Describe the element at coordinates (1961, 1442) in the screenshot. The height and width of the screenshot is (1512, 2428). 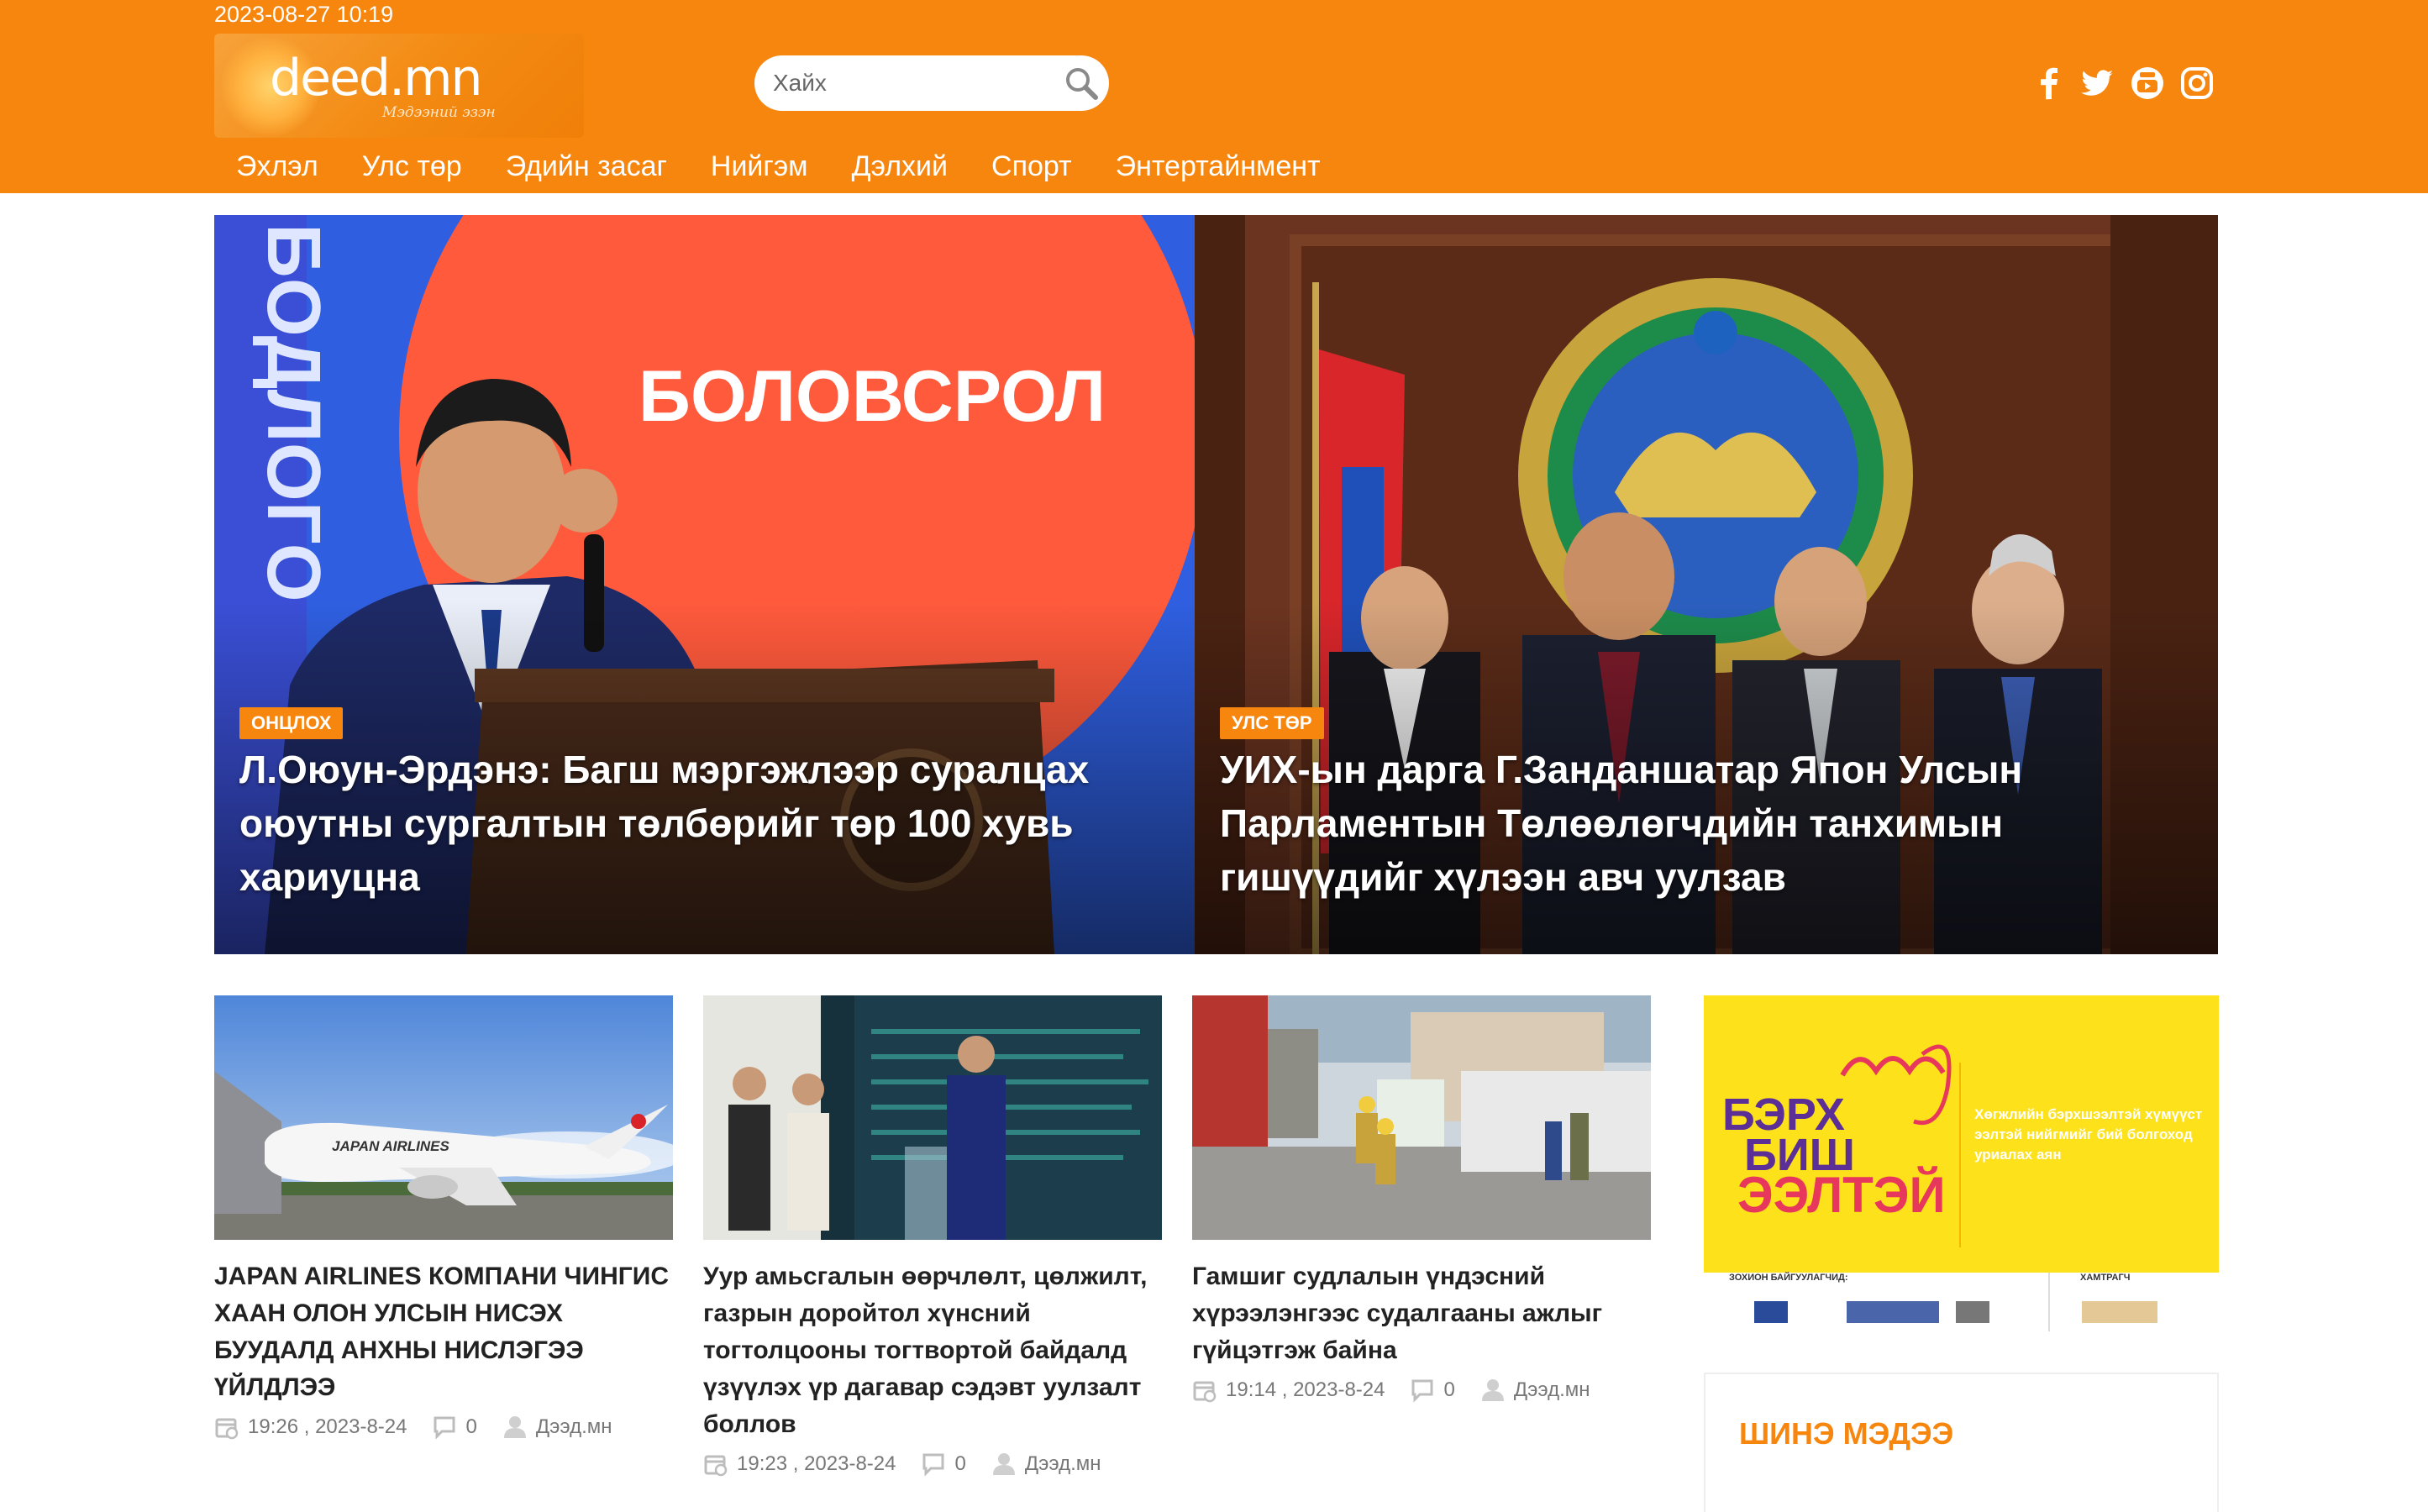
I see `latest-news-widget: ШИНЭ МЭДЭЭ` at that location.